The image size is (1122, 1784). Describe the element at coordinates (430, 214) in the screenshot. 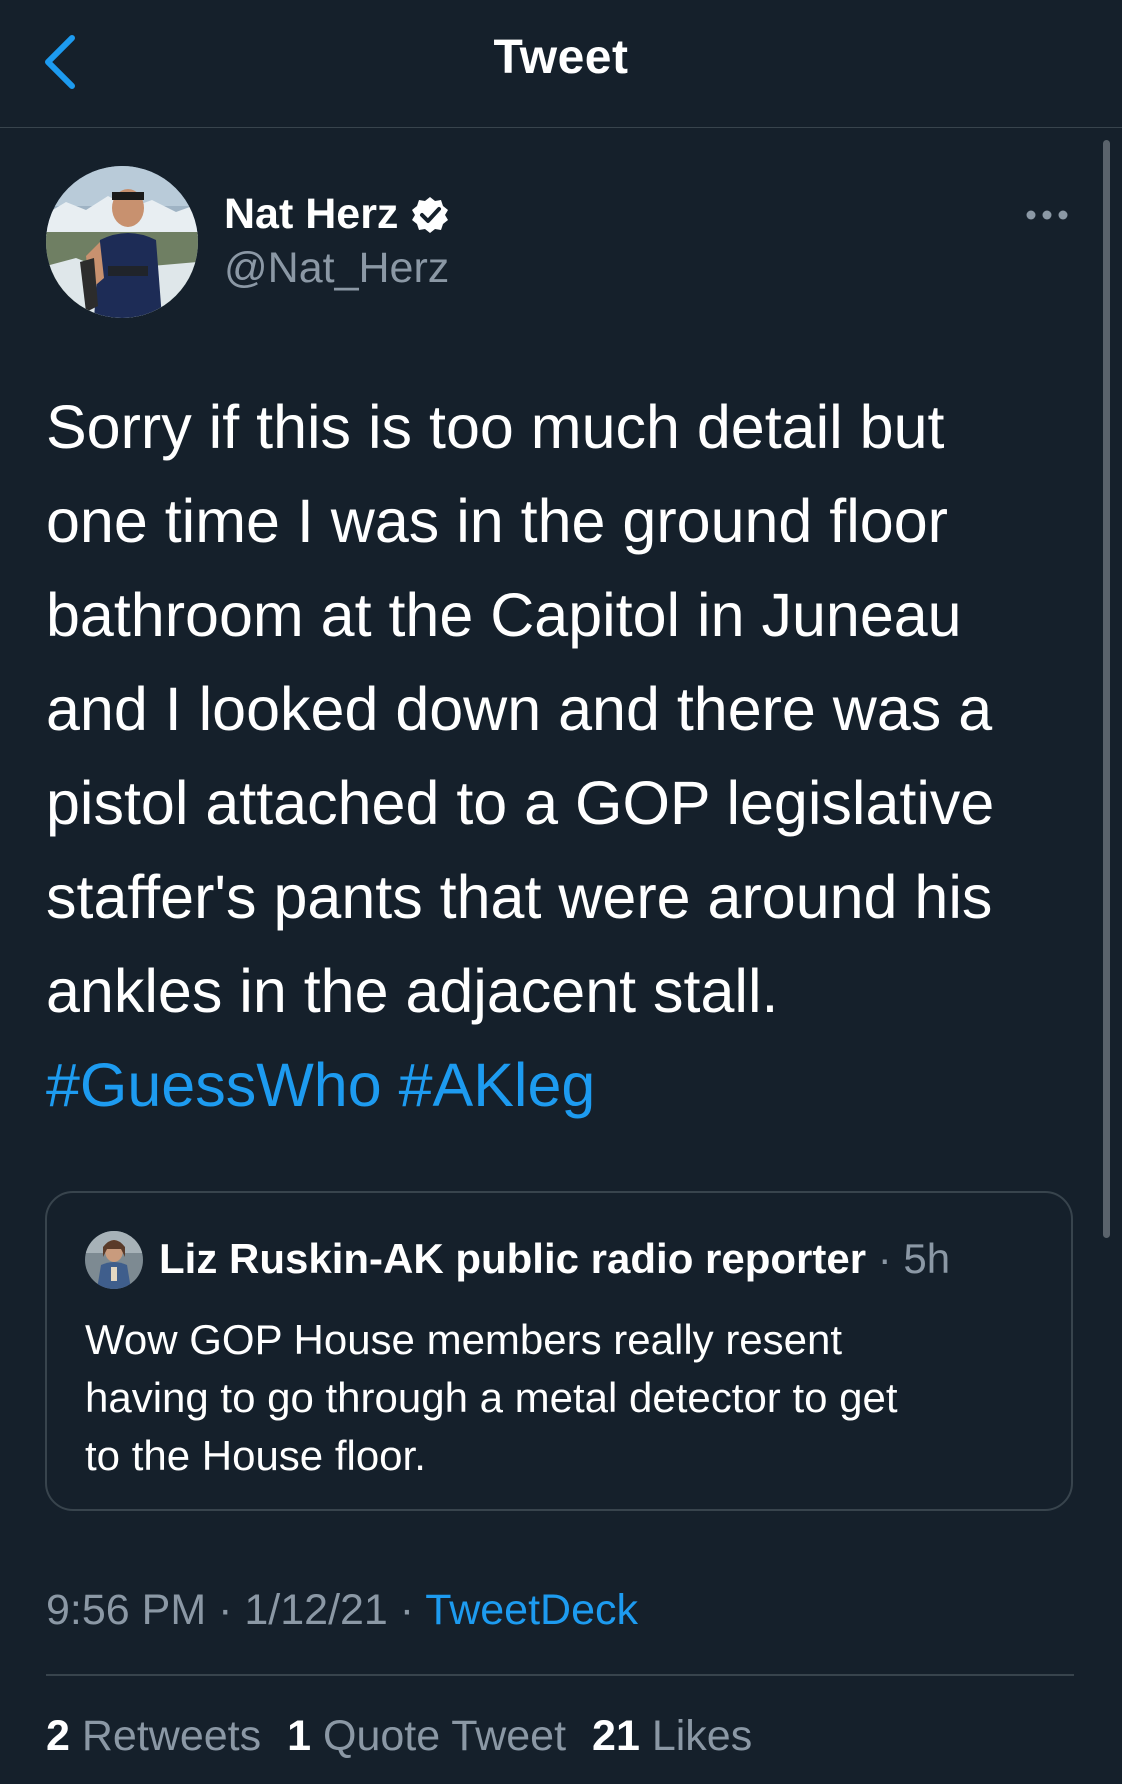

I see `verified-badge-icon` at that location.